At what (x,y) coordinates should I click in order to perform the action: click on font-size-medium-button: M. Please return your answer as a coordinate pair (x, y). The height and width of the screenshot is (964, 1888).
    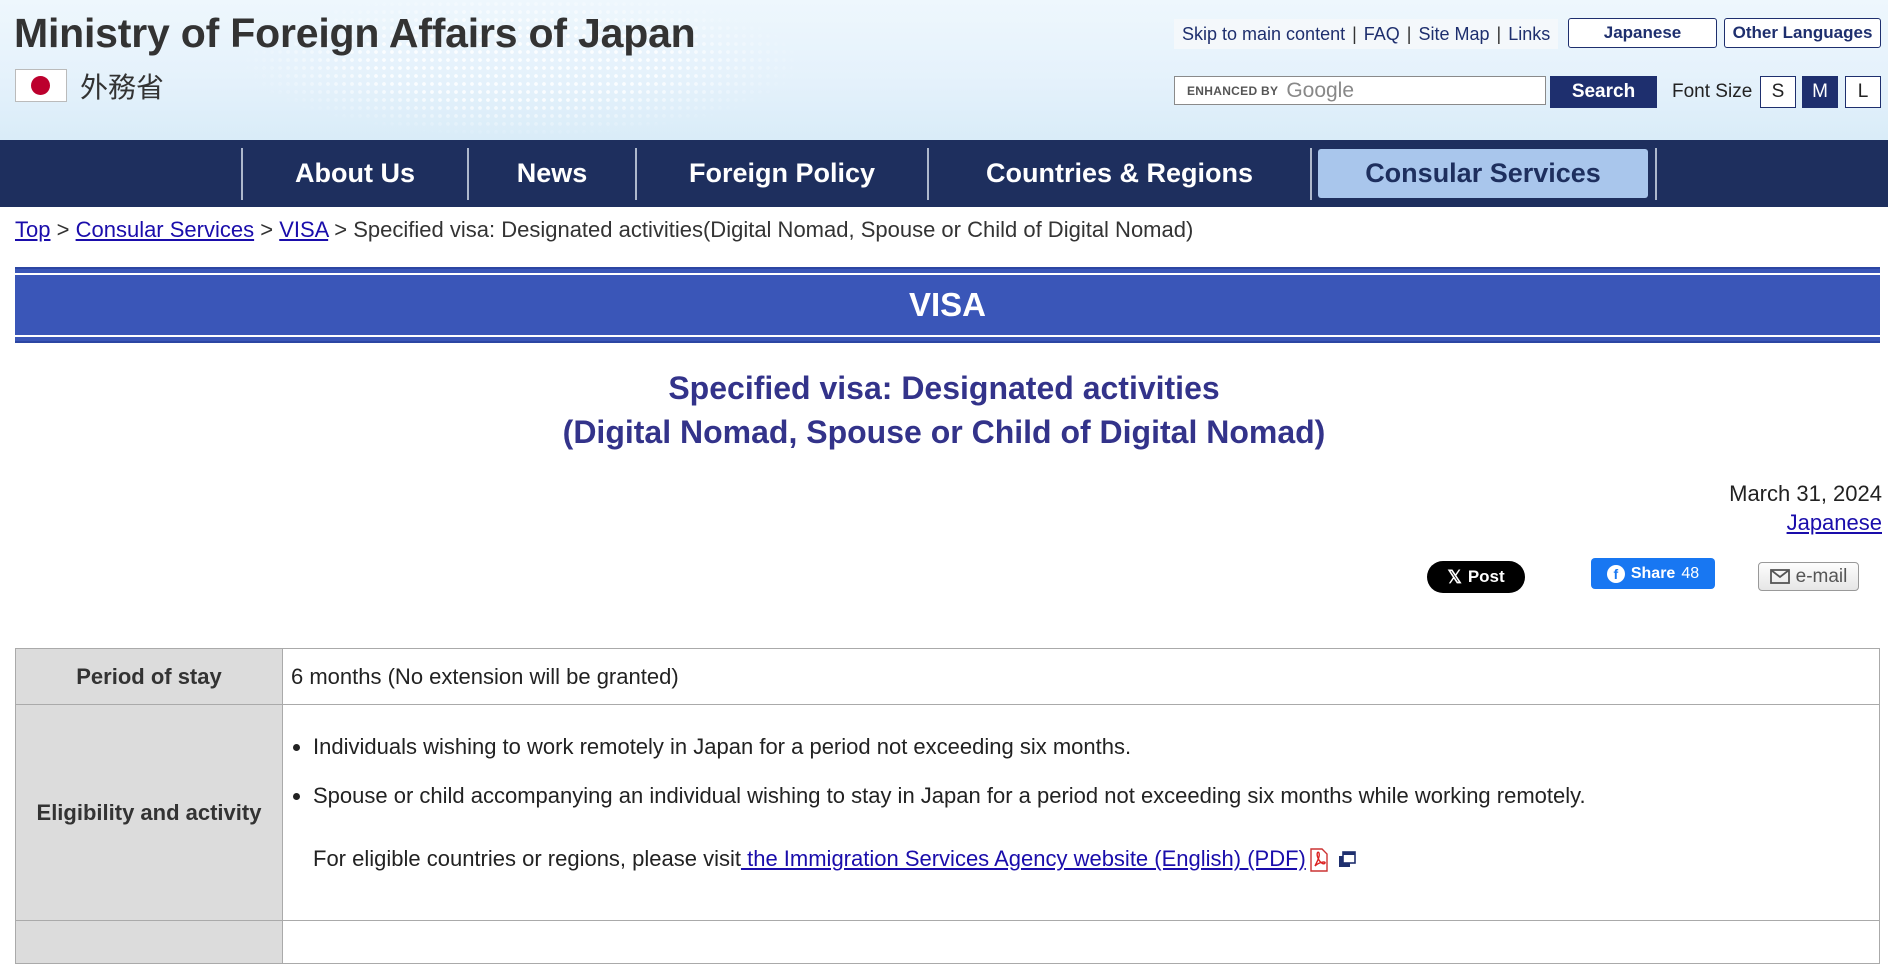
    Looking at the image, I should click on (1820, 92).